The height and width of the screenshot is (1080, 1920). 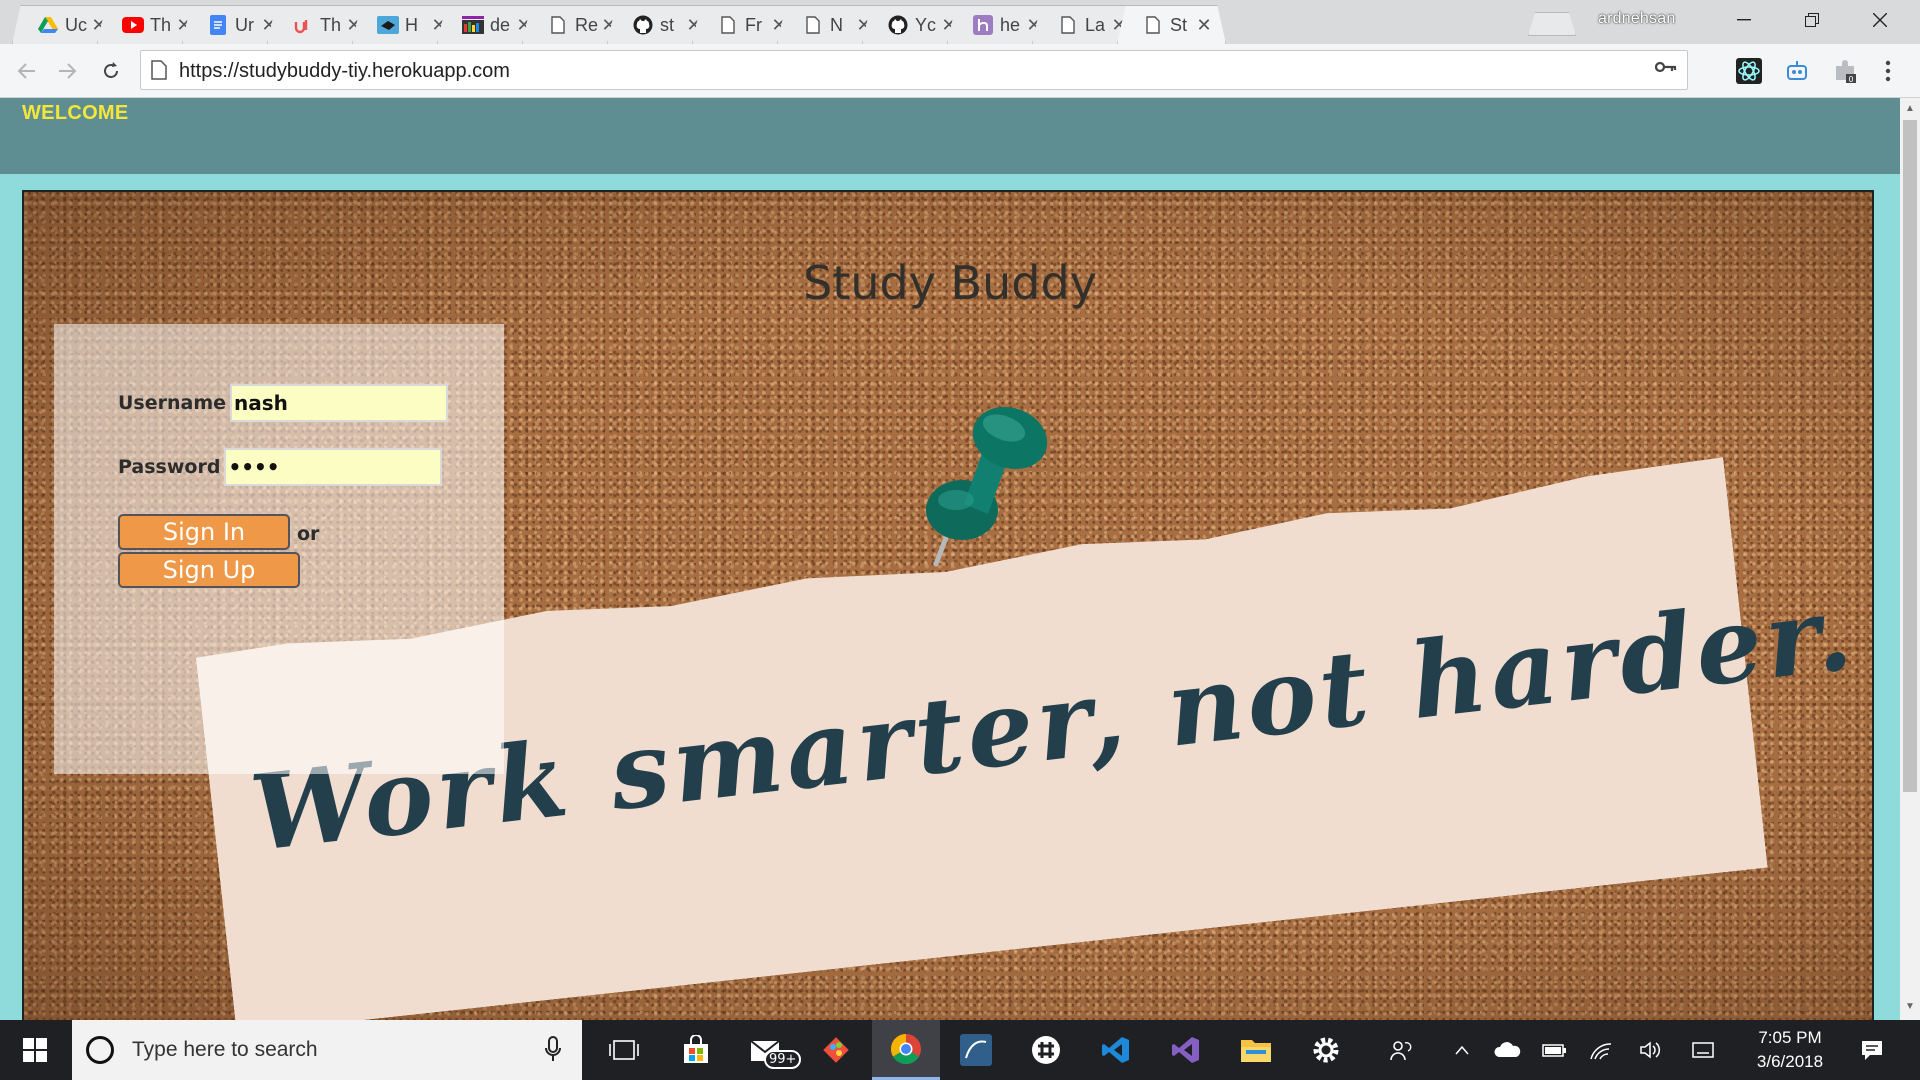 I want to click on vscode-app, so click(x=1116, y=1050).